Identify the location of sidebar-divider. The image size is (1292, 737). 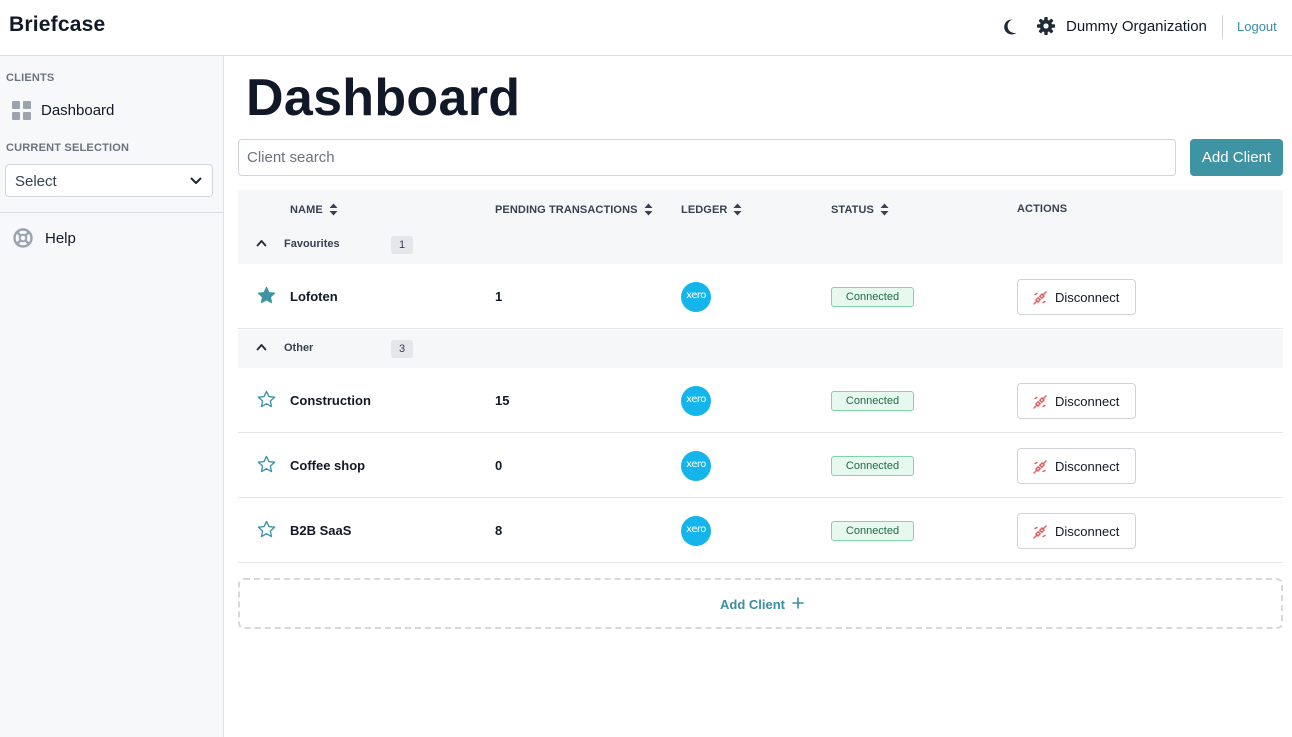
(111, 212).